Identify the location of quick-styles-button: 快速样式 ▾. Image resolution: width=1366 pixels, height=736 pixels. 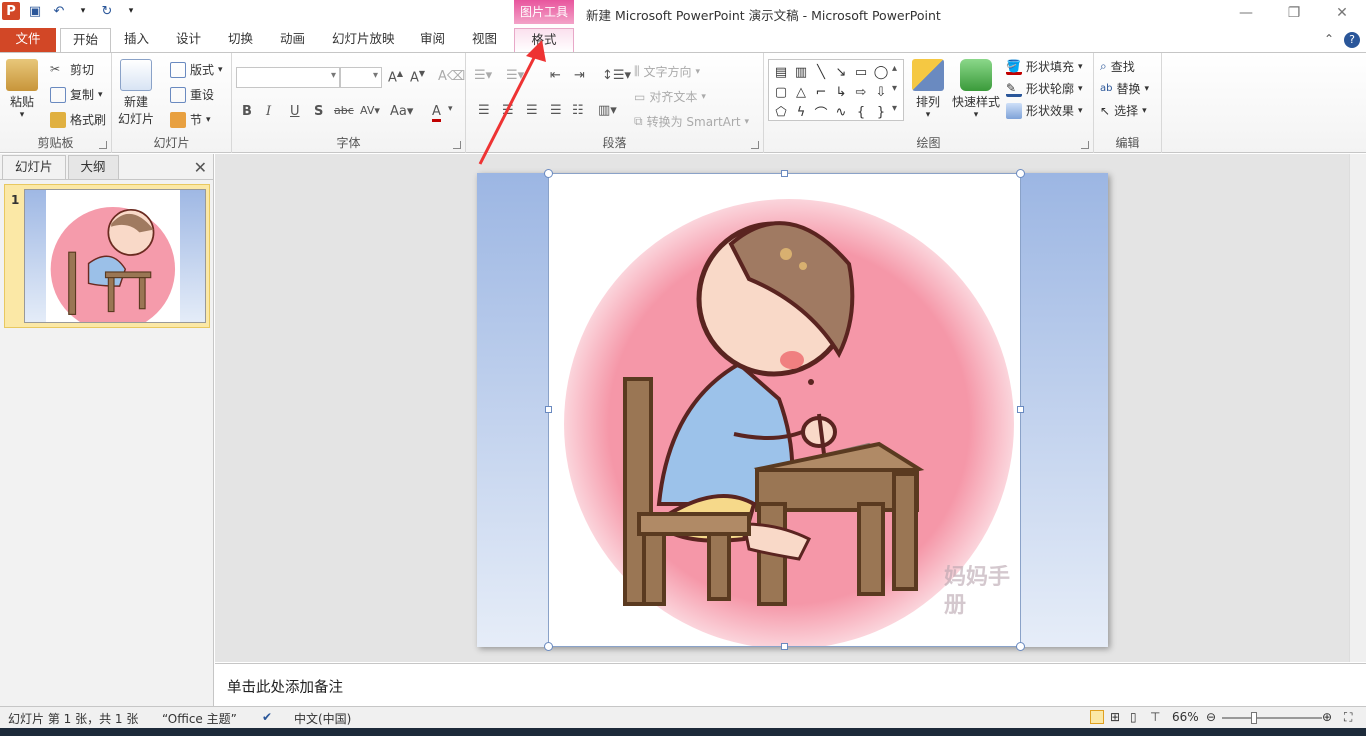
(976, 89).